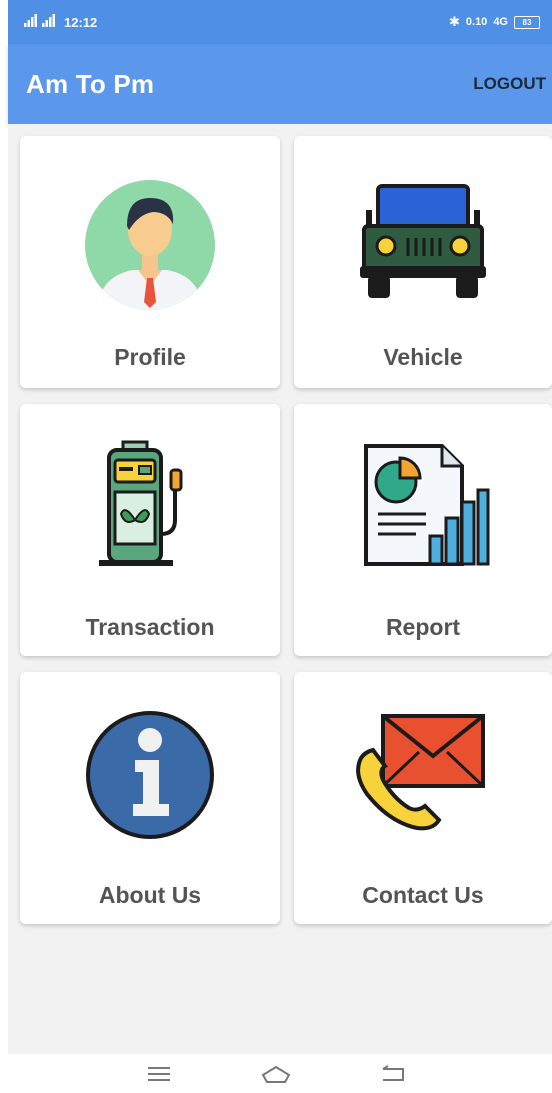 This screenshot has width=552, height=1093. Describe the element at coordinates (150, 895) in the screenshot. I see `about-us-label: About Us` at that location.